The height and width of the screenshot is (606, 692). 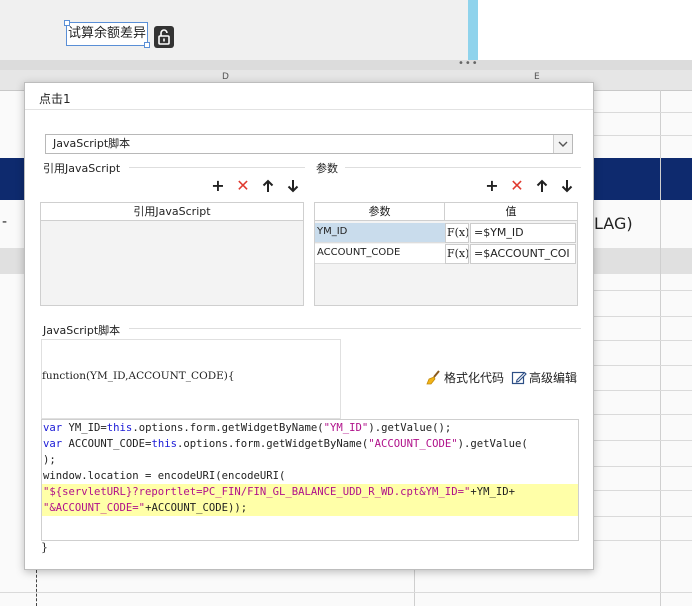 What do you see at coordinates (82, 168) in the screenshot?
I see `ref-js-section-title: 引用JavaScript` at bounding box center [82, 168].